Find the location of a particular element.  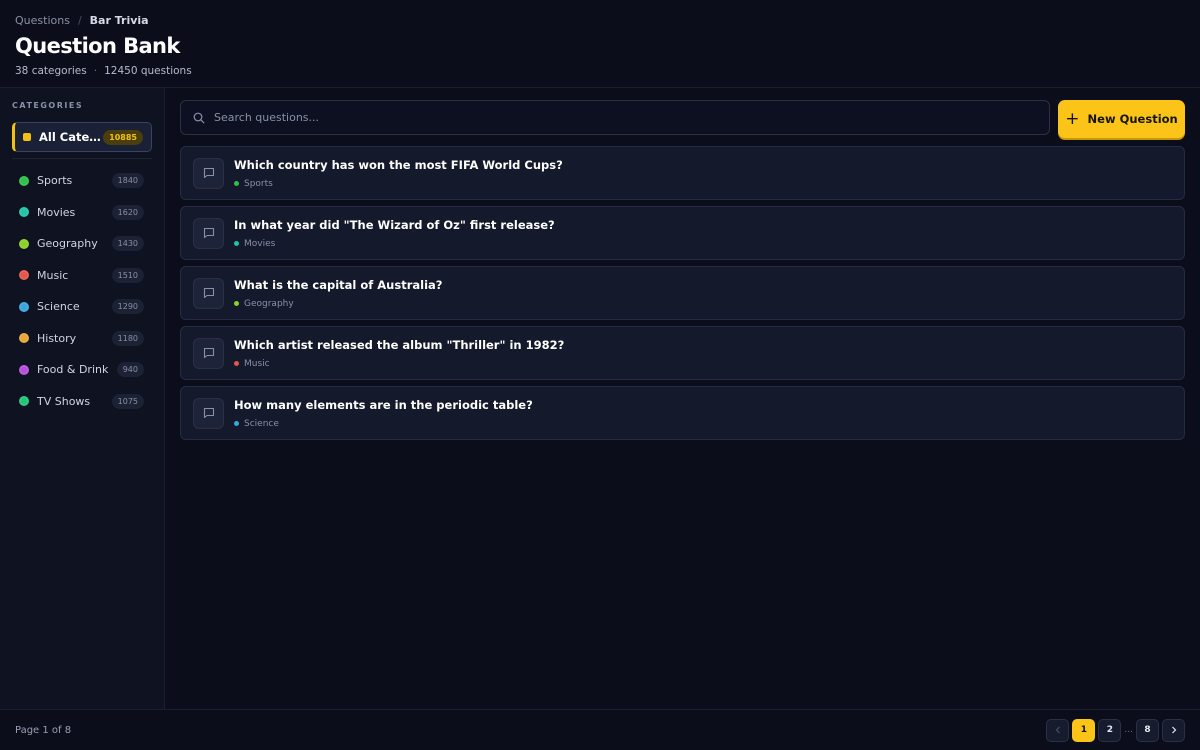

sidebar-item-label: Geography is located at coordinates (67, 244).